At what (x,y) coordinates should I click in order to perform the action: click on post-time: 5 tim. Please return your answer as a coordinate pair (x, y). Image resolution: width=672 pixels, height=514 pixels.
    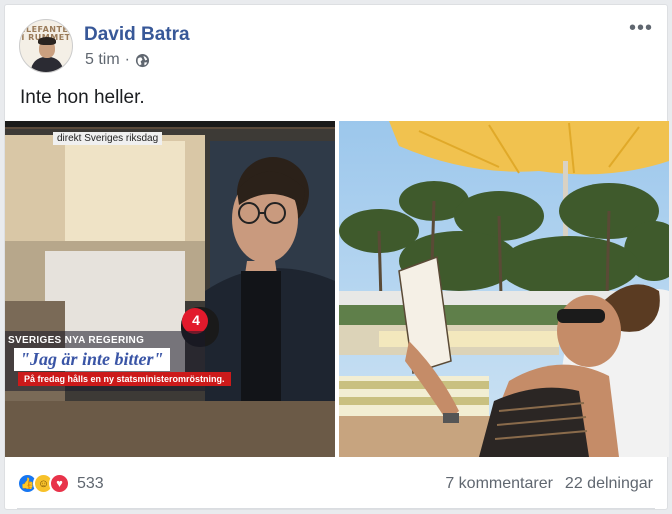
    Looking at the image, I should click on (102, 60).